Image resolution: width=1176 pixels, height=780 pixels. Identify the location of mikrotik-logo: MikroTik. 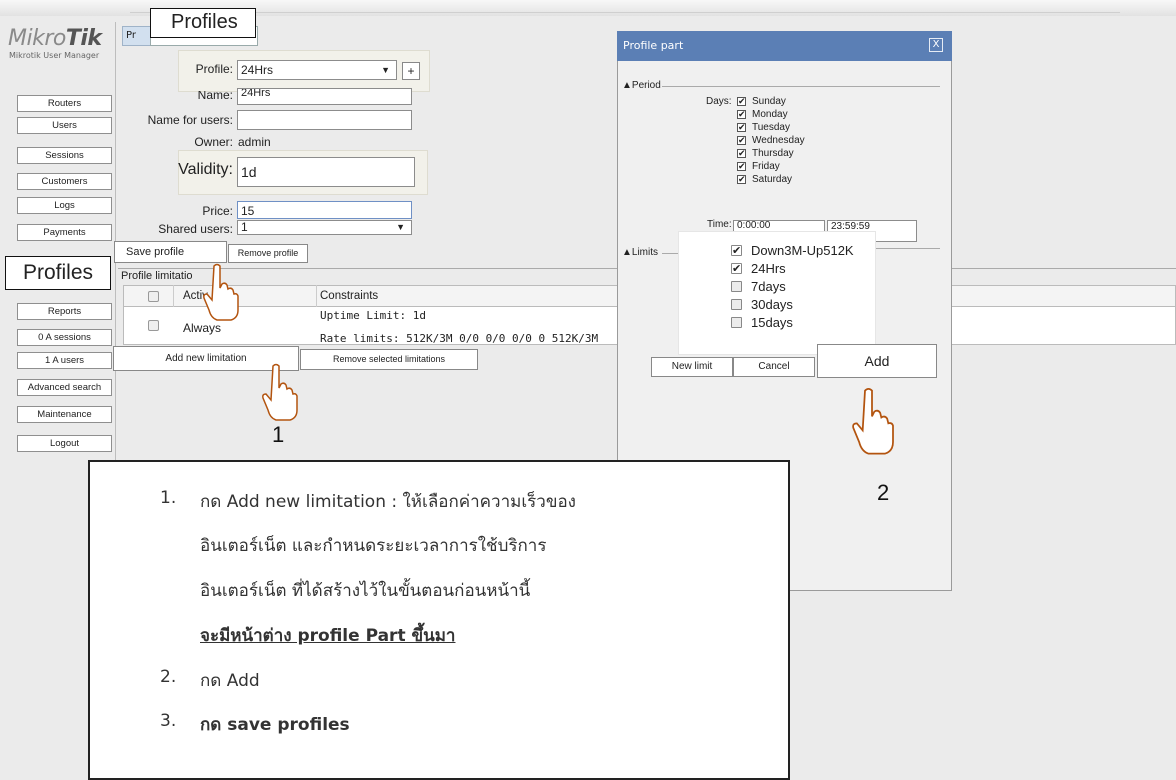
(55, 38).